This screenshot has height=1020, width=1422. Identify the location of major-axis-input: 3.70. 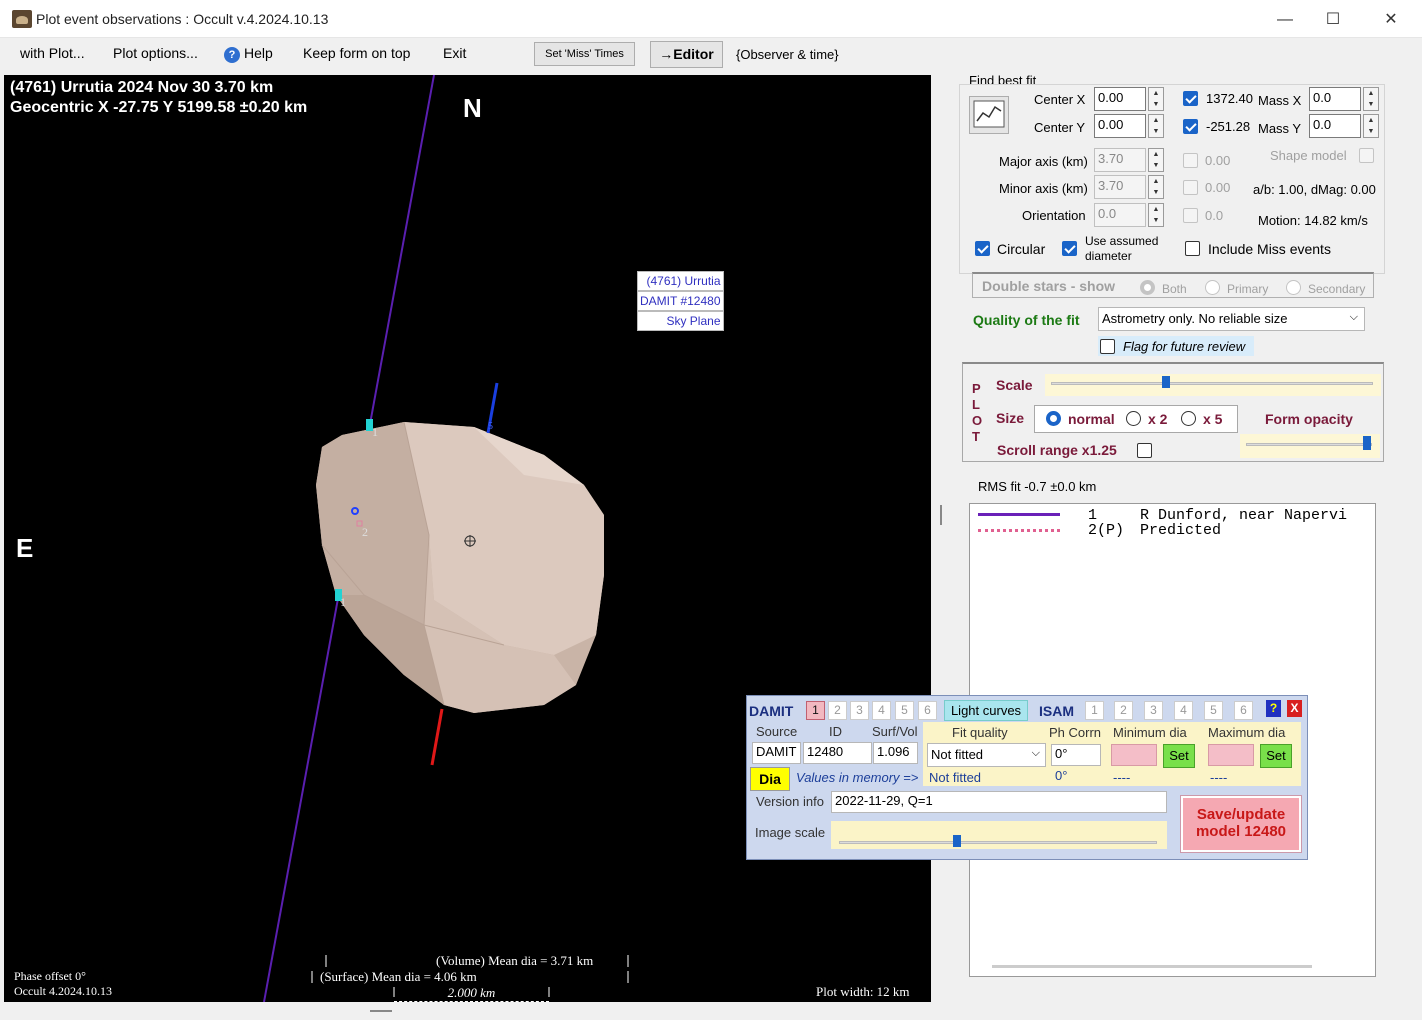
(1120, 160).